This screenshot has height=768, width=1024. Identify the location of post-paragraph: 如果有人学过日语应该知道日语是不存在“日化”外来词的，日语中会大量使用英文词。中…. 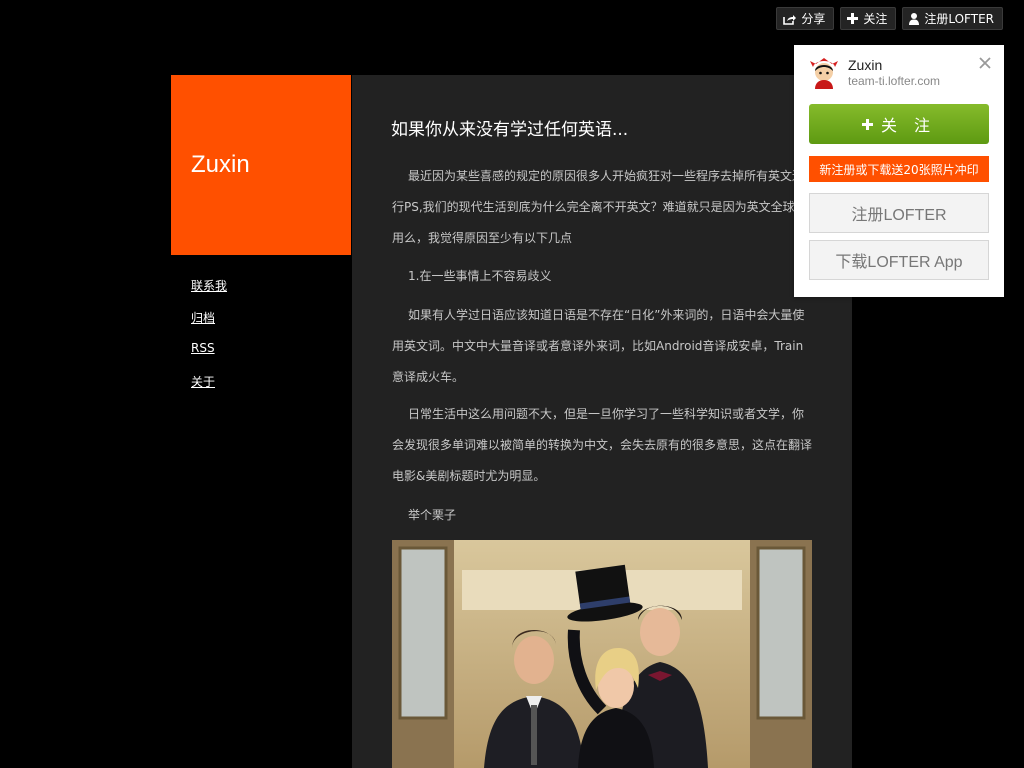
(598, 346).